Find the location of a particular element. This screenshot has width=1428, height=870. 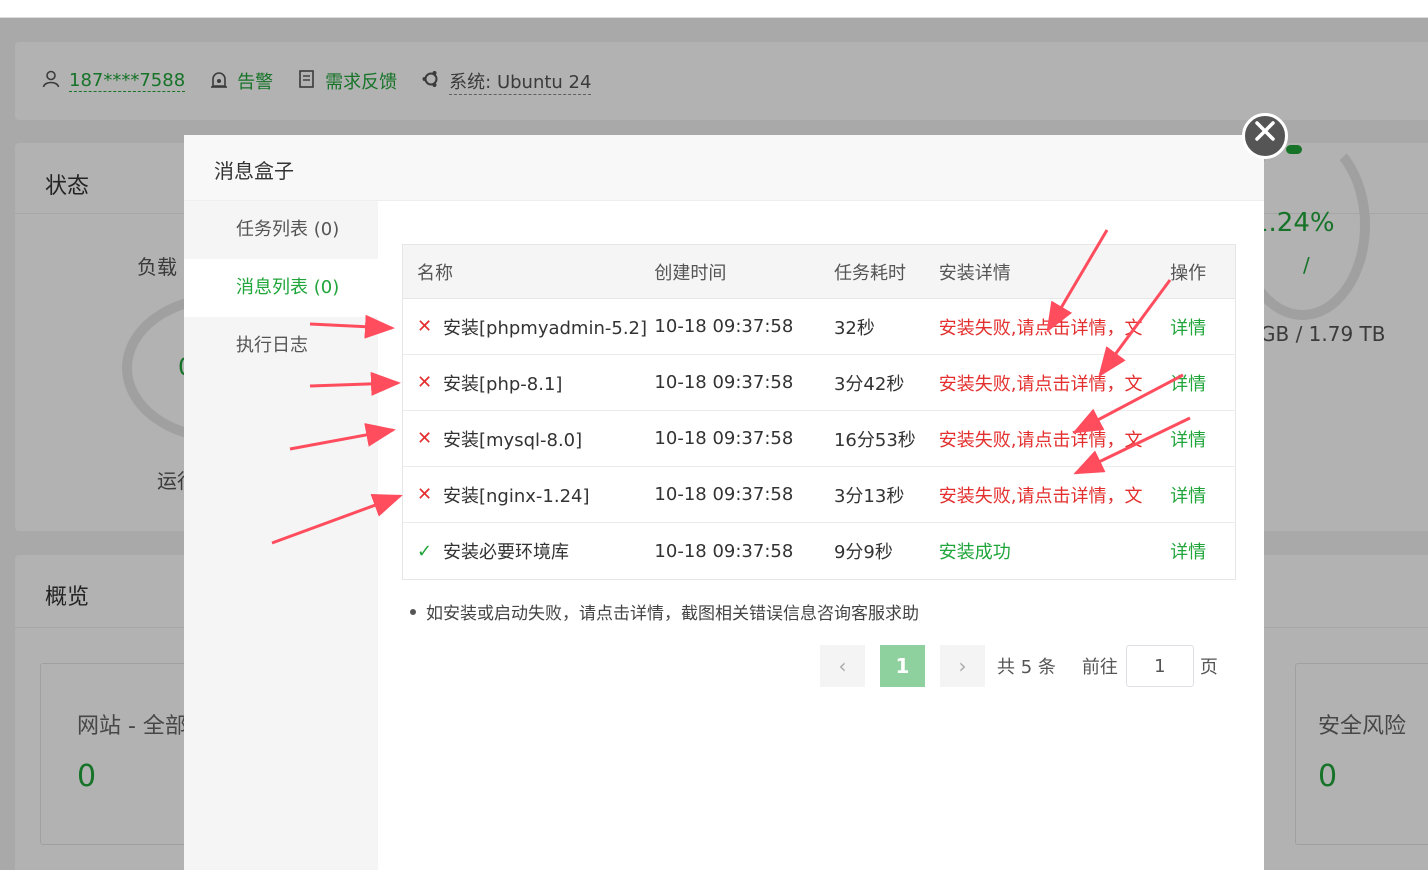

page-number-button: 1 is located at coordinates (902, 666).